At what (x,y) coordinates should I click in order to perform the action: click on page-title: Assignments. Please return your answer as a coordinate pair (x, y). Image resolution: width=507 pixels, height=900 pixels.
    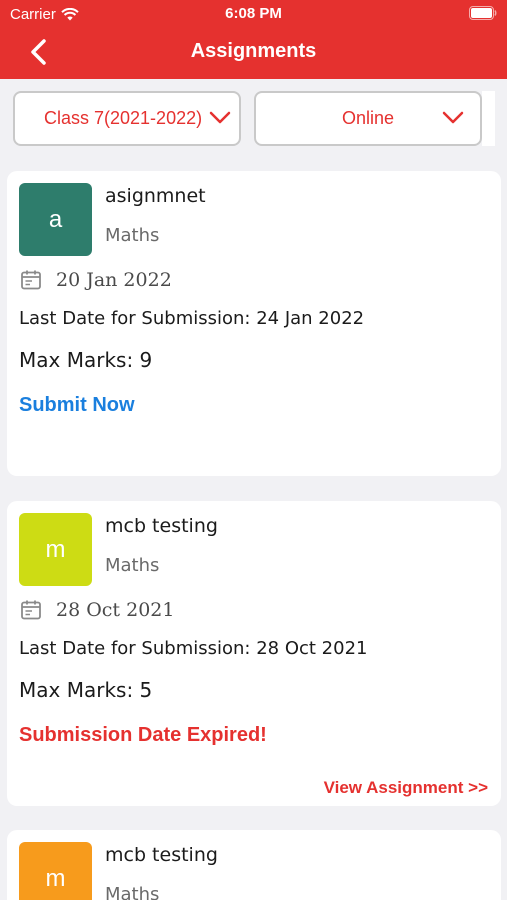
    Looking at the image, I should click on (253, 51).